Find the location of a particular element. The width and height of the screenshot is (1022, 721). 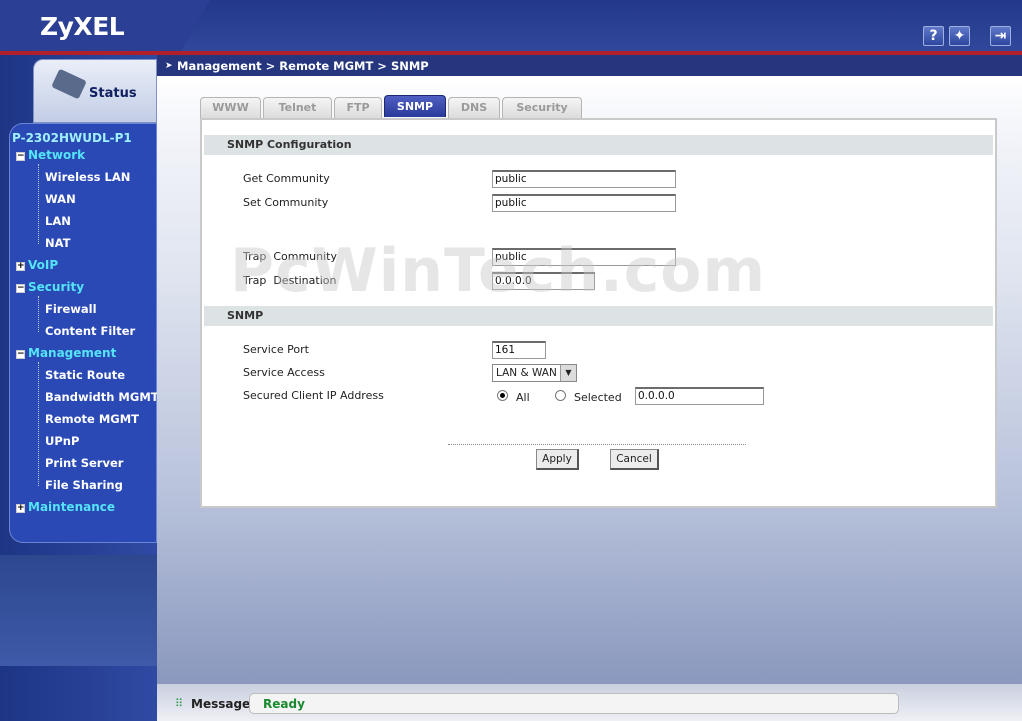

tab-dns: DNS is located at coordinates (474, 107).